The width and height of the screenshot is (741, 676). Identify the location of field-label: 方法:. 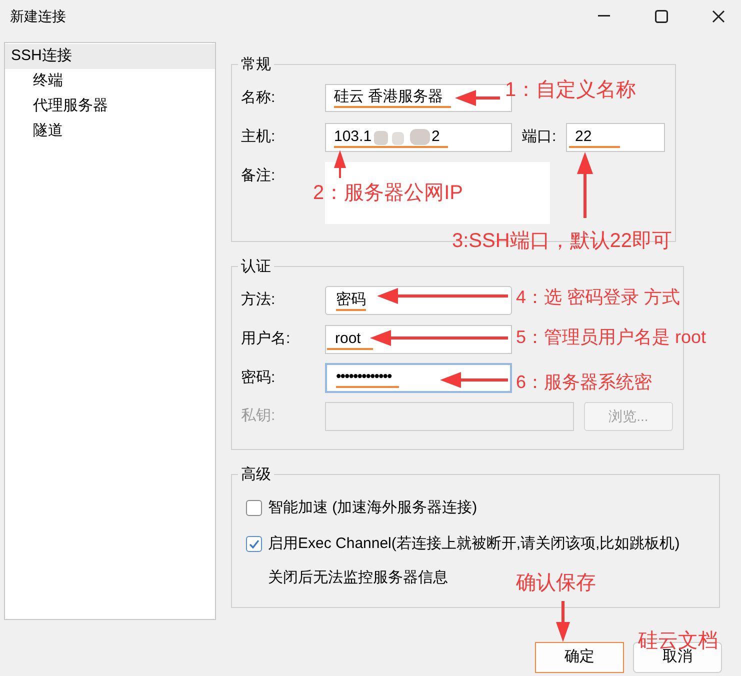
(258, 300).